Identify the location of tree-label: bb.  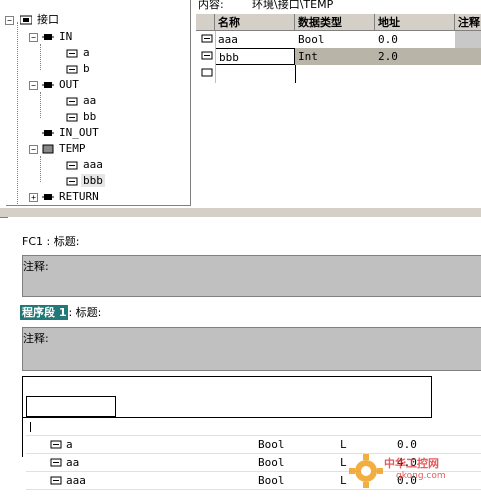
(90, 116).